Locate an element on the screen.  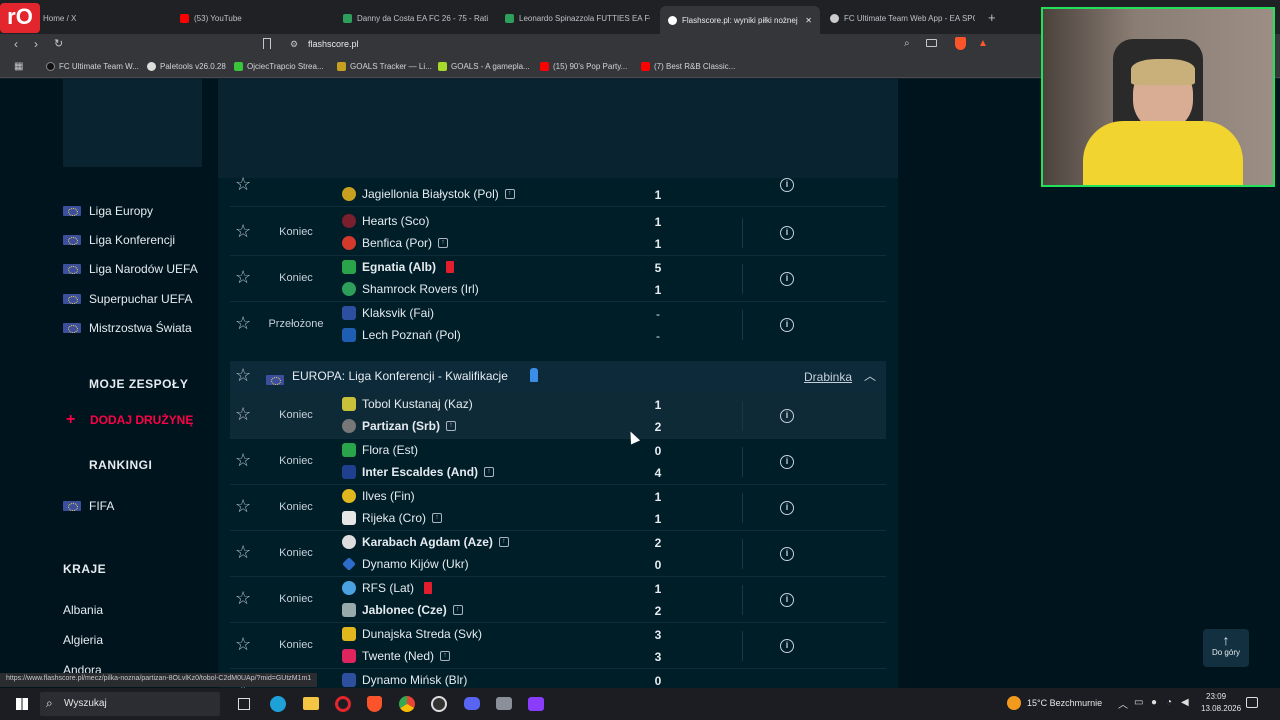
match-row: ☆ Koniec RFS (Lat) Jablonec (Cze) ↑ 1 2 i is located at coordinates (558, 600).